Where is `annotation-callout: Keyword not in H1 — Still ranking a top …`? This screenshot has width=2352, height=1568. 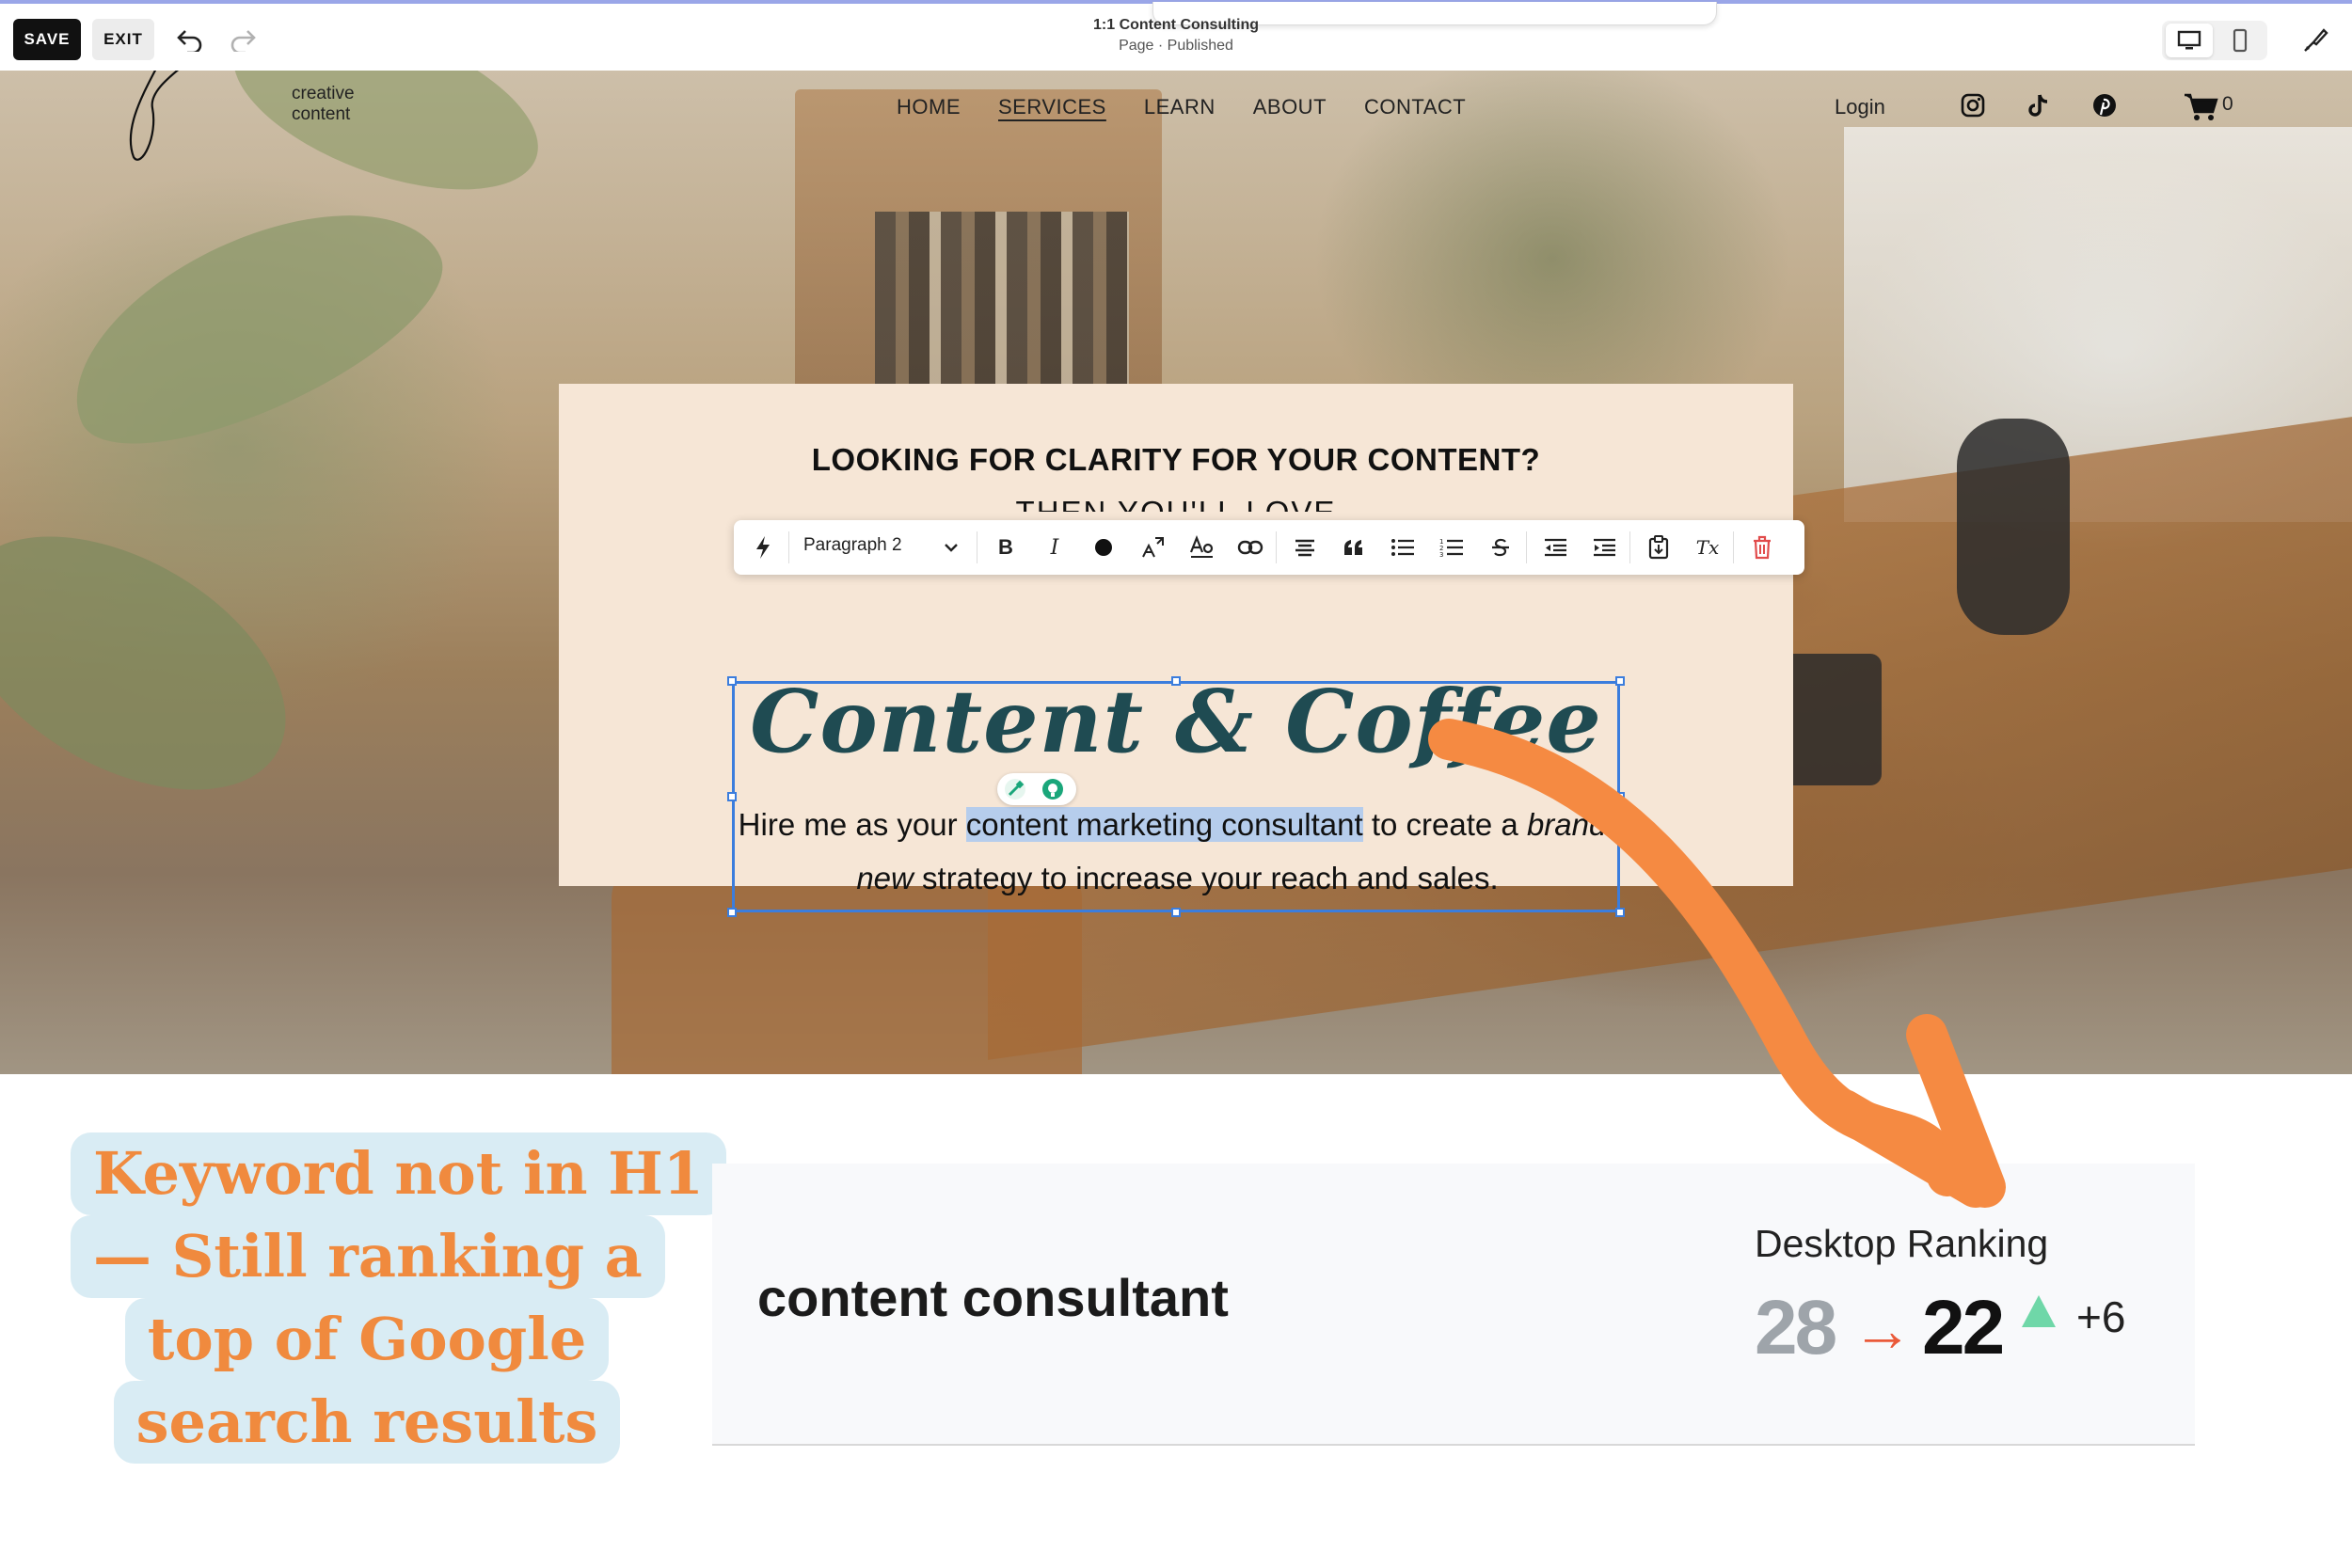 annotation-callout: Keyword not in H1 — Still ranking a top … is located at coordinates (398, 1298).